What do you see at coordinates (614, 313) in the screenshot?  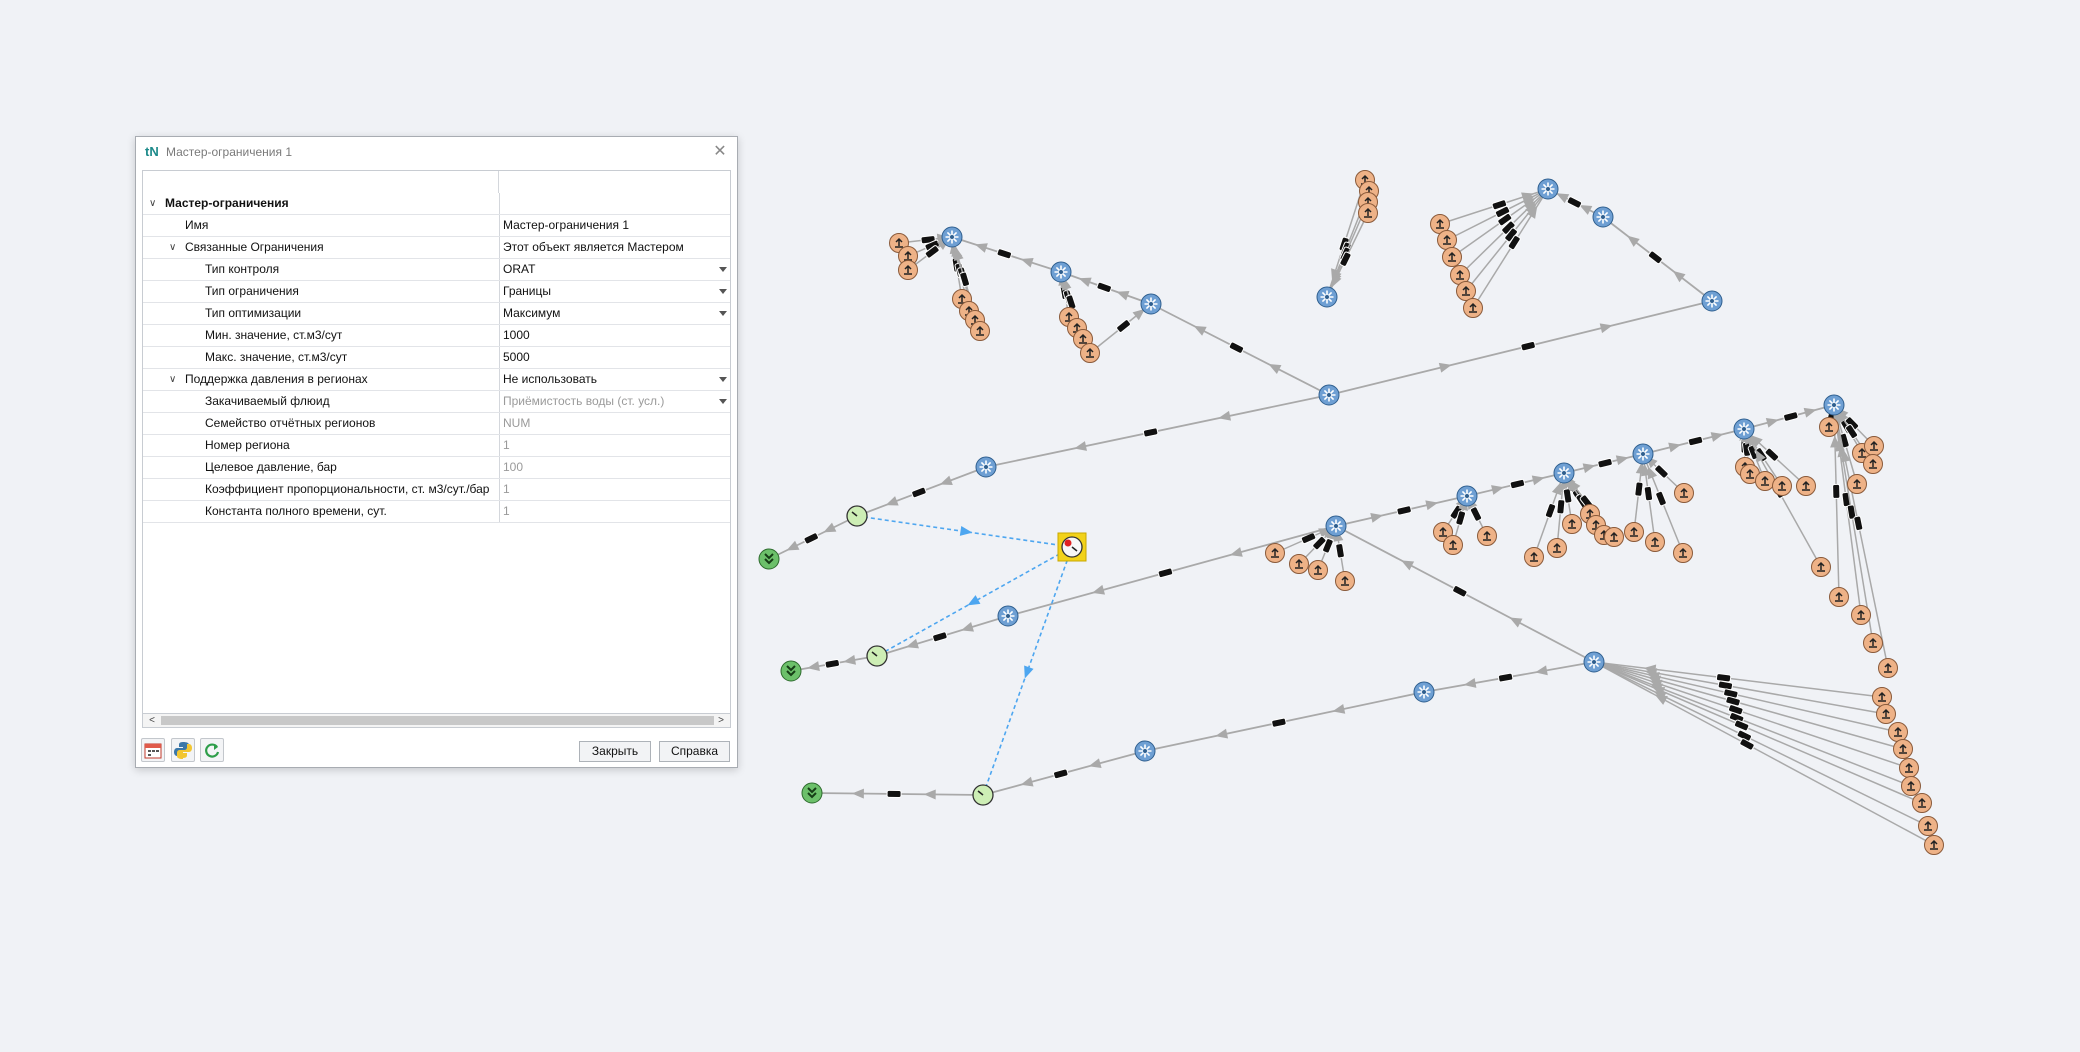 I see `property-value: Максимум` at bounding box center [614, 313].